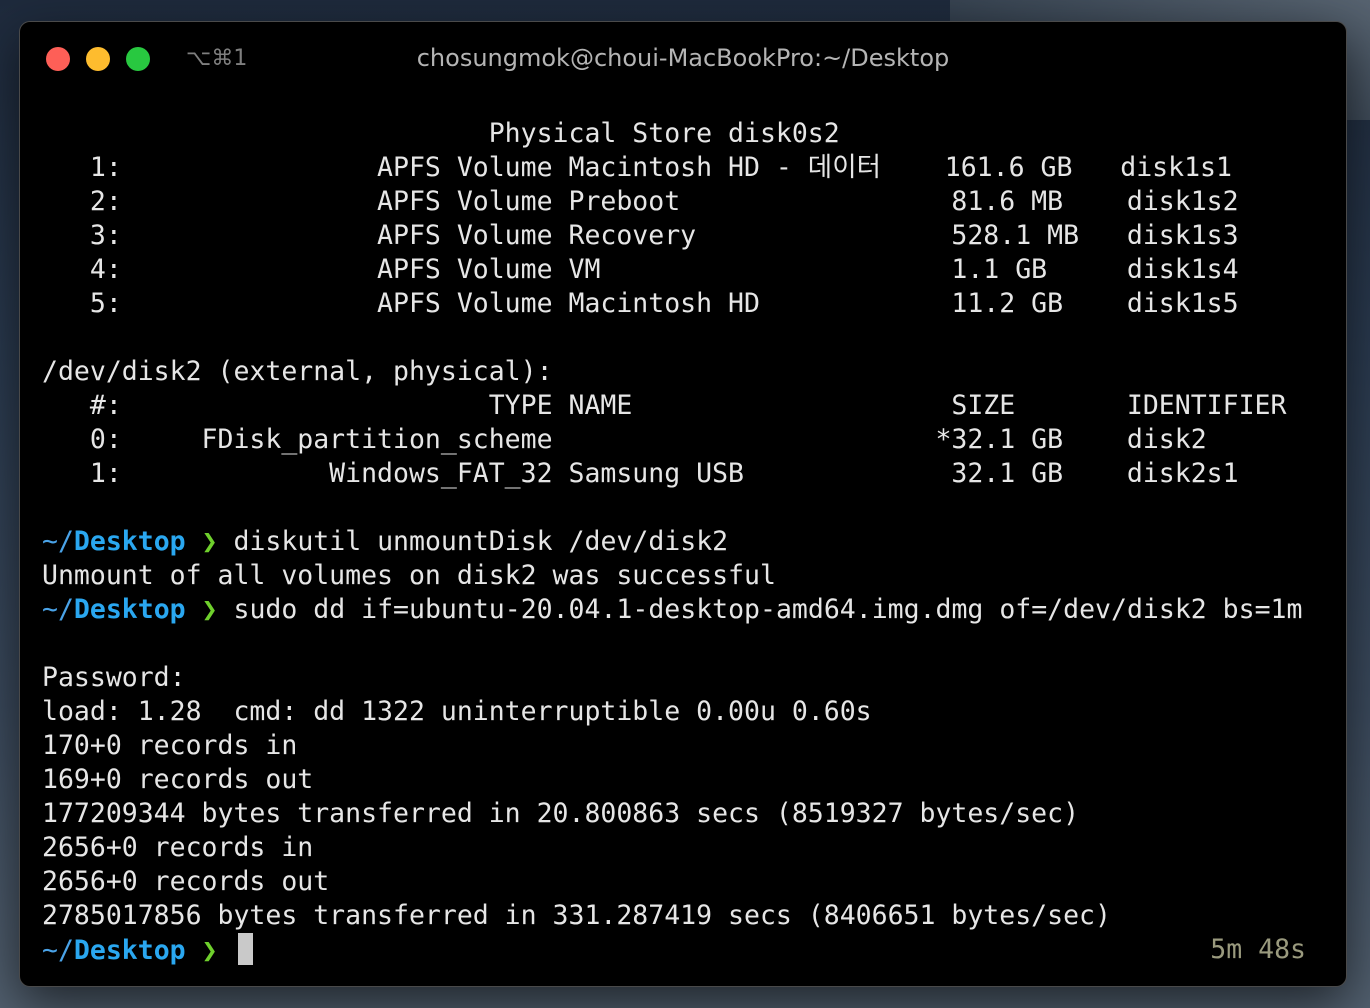 The image size is (1370, 1008). I want to click on output-line: 170+0 records in, so click(170, 745).